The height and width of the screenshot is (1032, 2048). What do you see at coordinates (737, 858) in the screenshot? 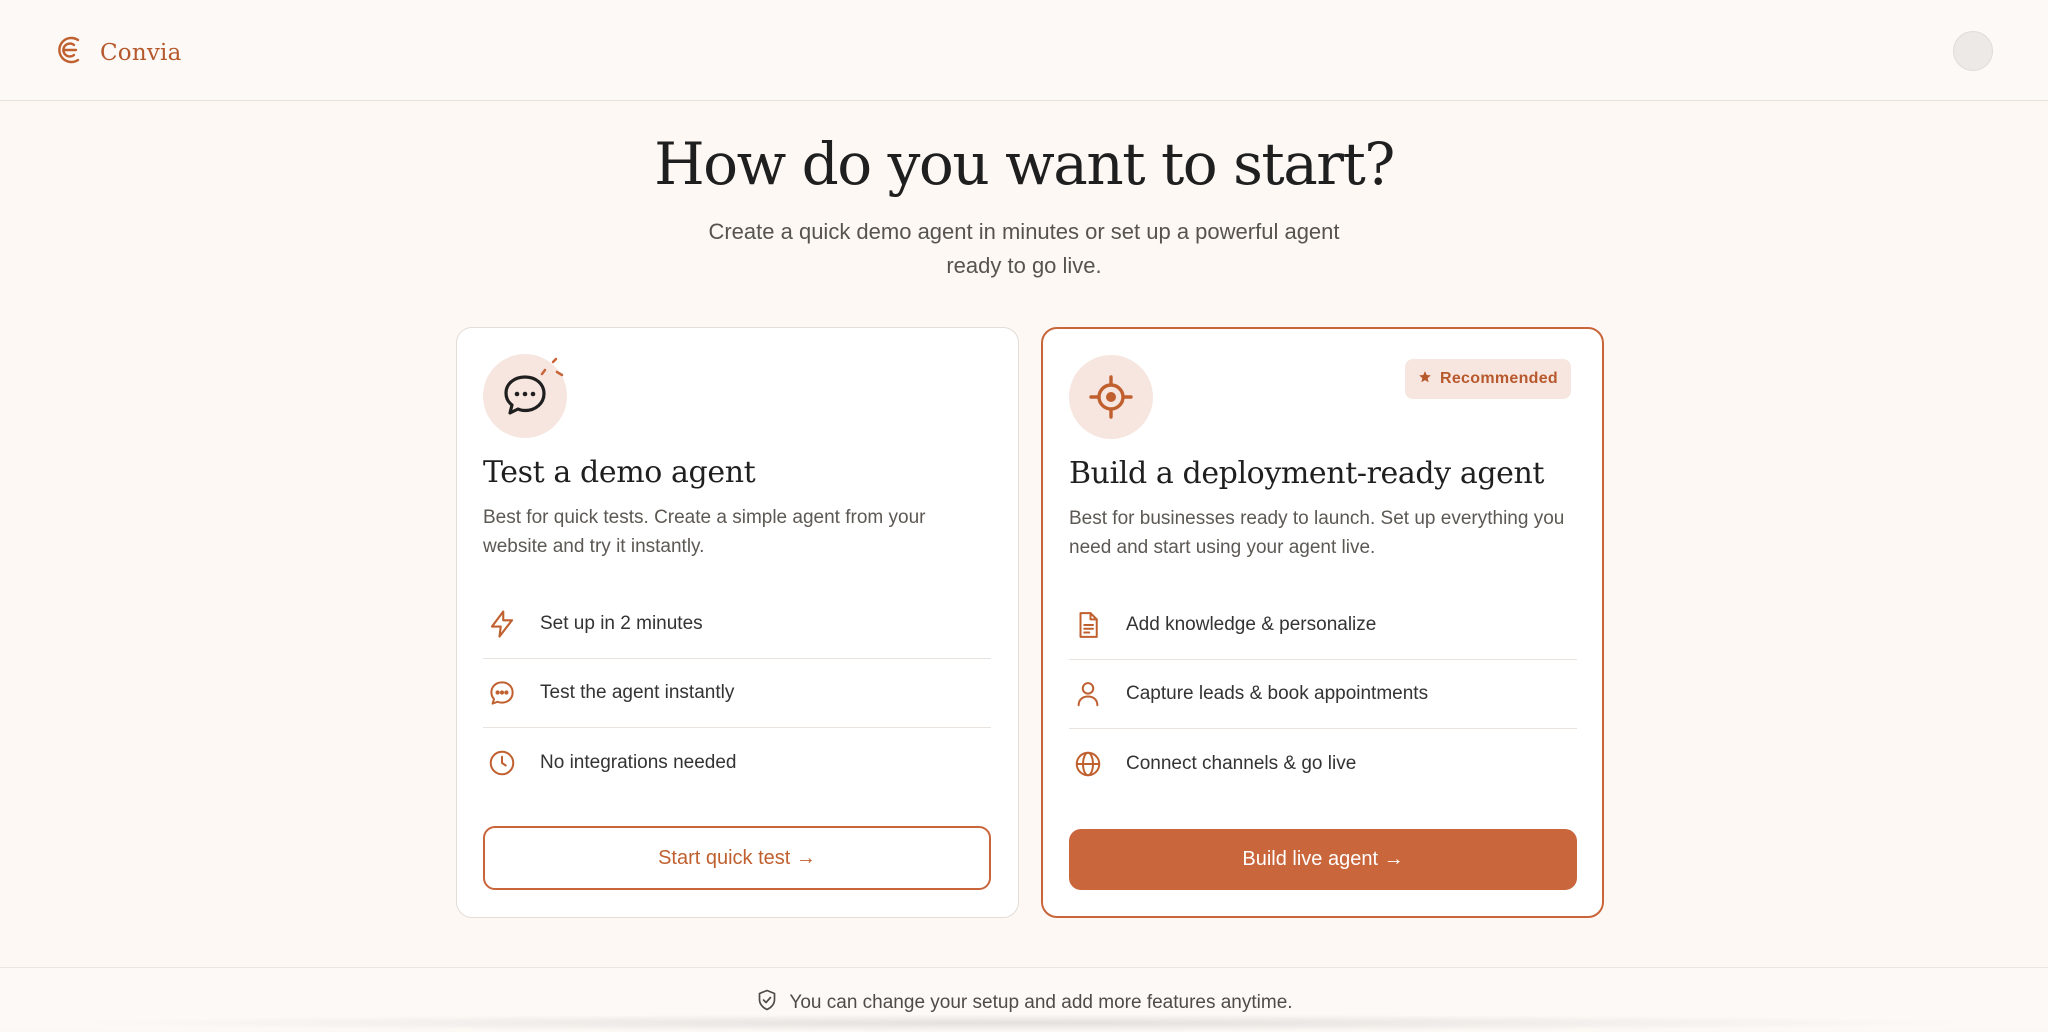
I see `start-quick-test-button: Start quick test →` at bounding box center [737, 858].